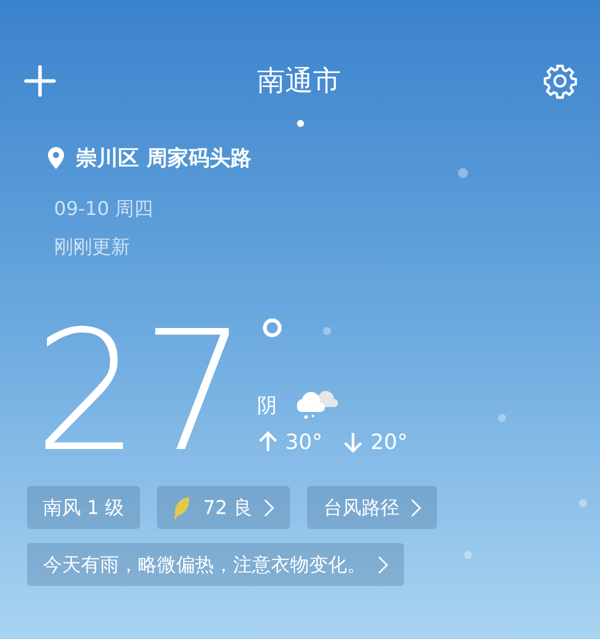  What do you see at coordinates (92, 247) in the screenshot?
I see `update-status: 刚刚更新` at bounding box center [92, 247].